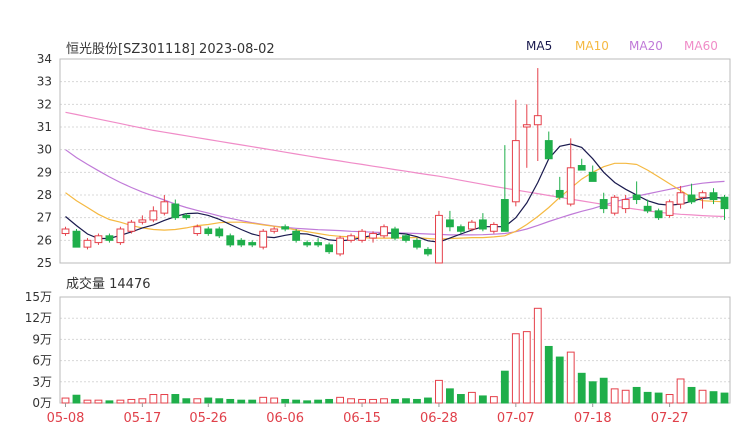  Describe the element at coordinates (142, 418) in the screenshot. I see `date-tick-label: 05-17` at that location.